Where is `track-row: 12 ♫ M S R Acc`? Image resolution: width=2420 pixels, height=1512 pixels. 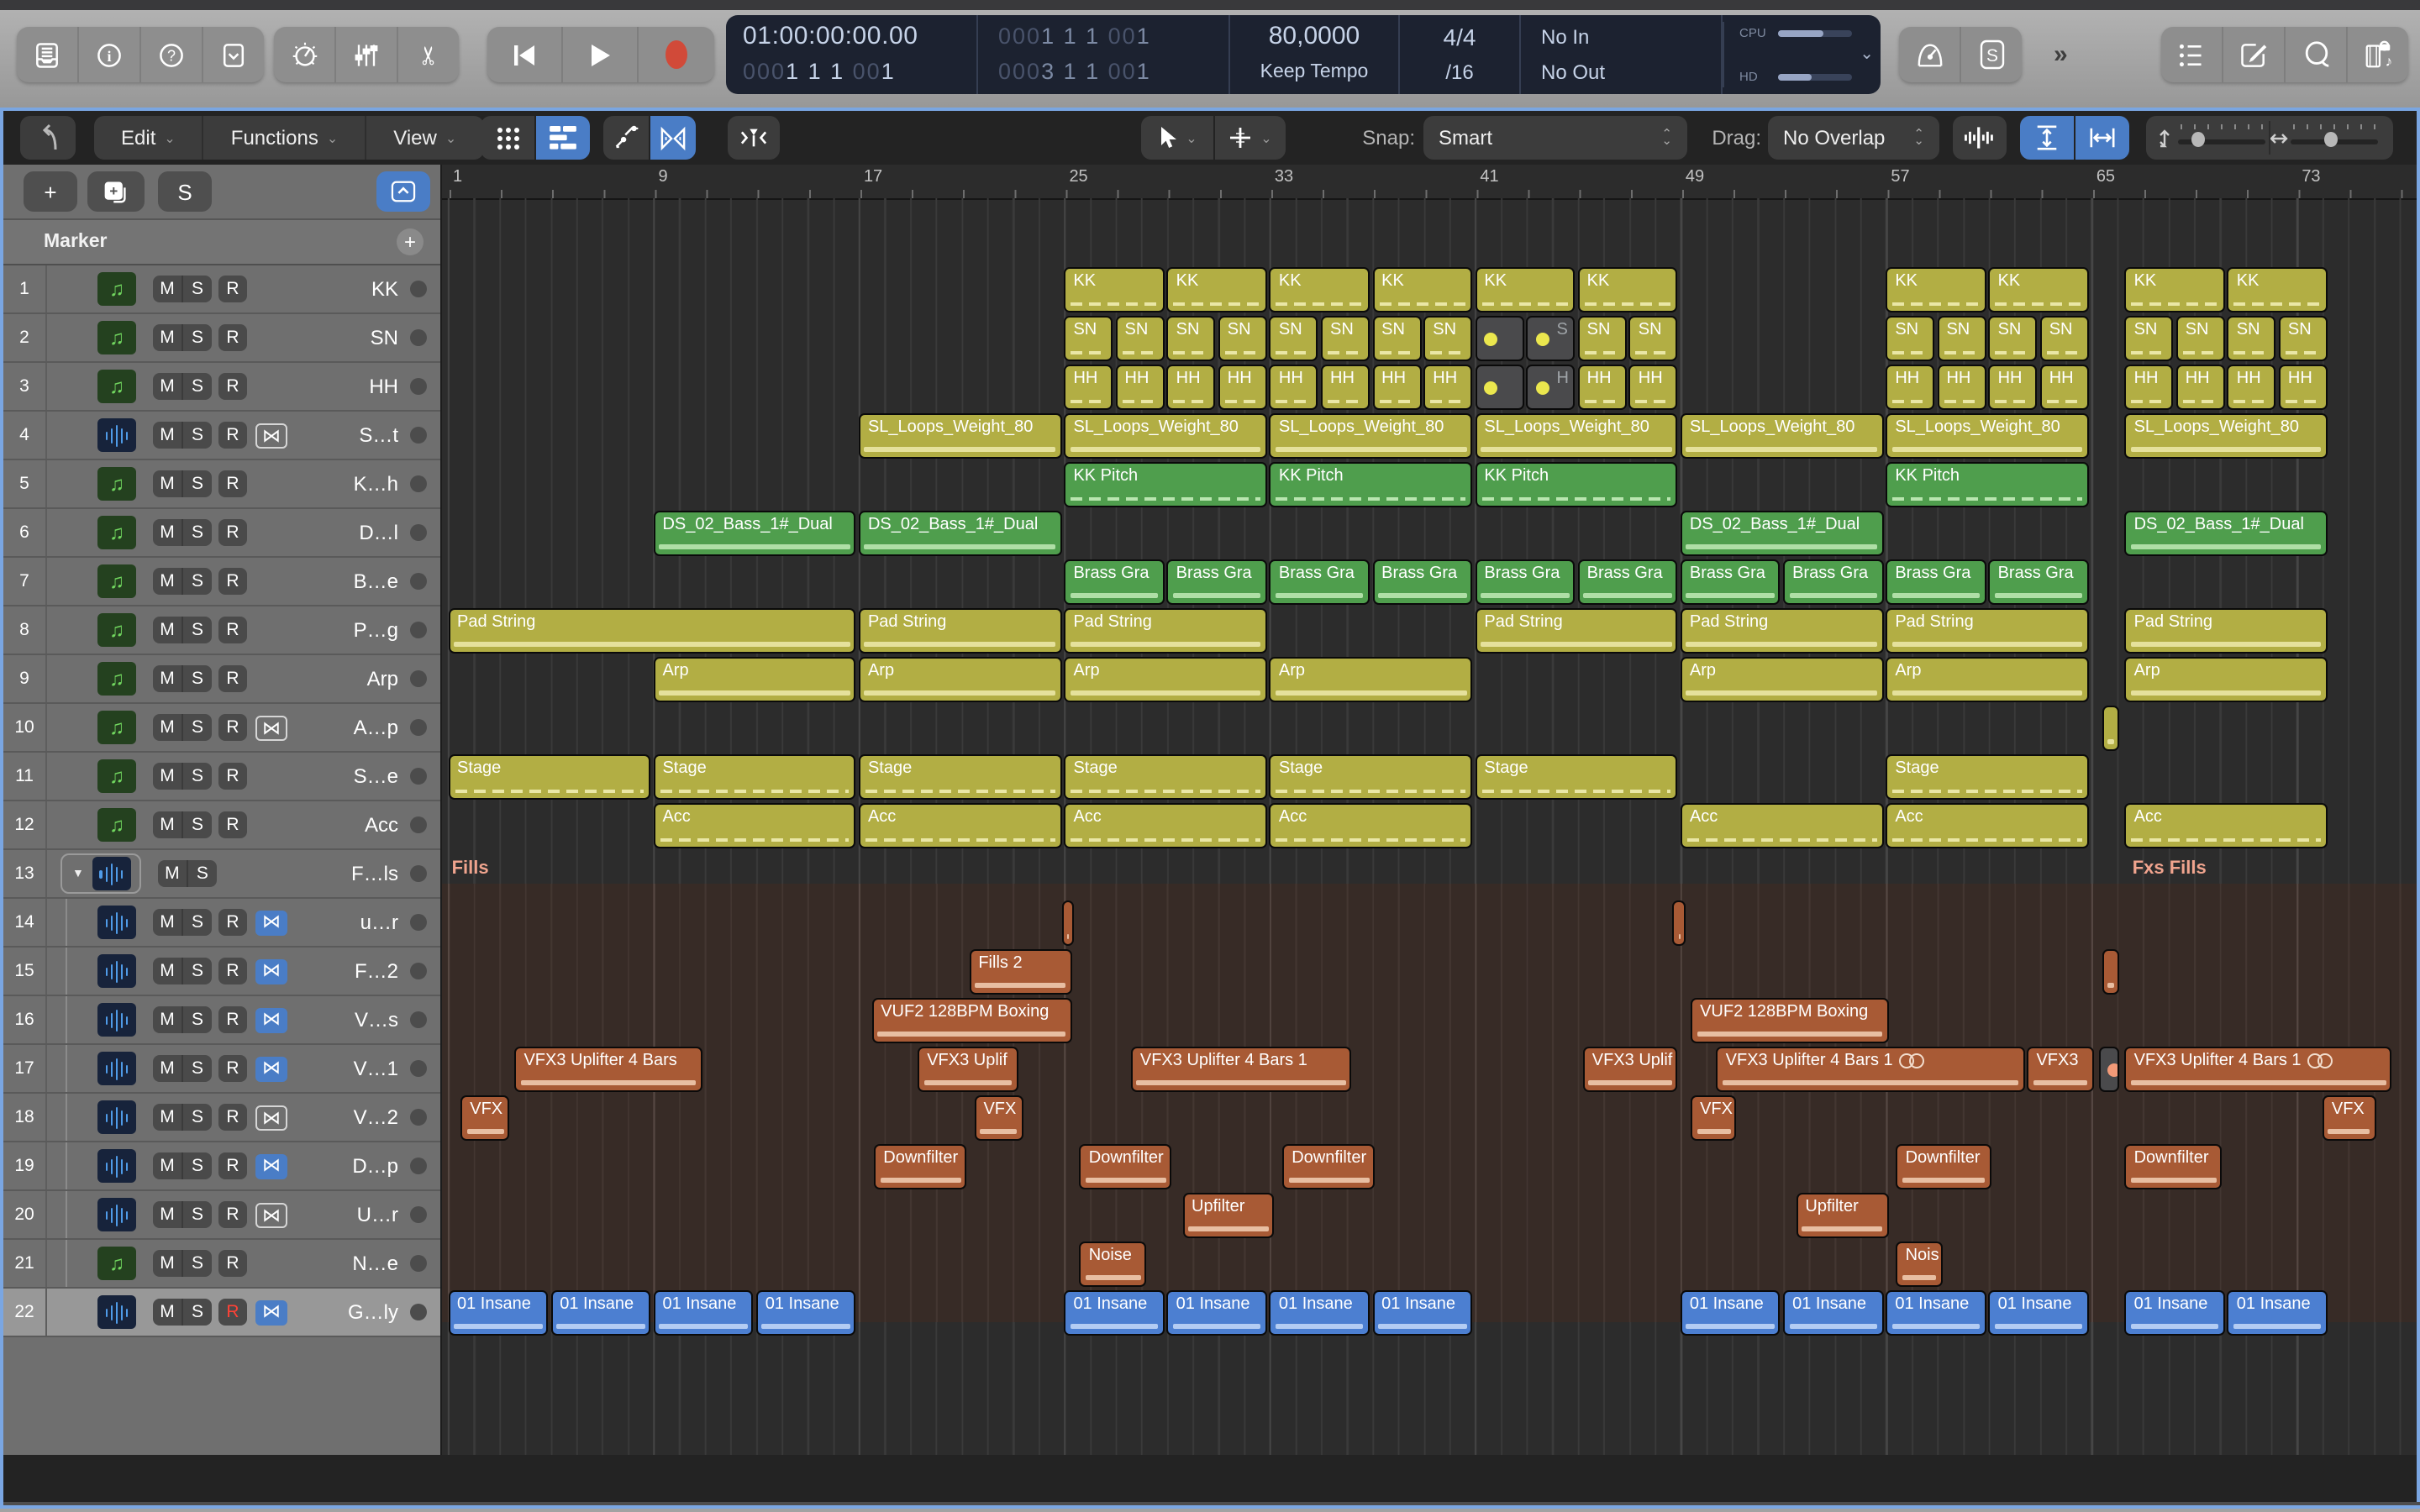 track-row: 12 ♫ M S R Acc is located at coordinates (221, 825).